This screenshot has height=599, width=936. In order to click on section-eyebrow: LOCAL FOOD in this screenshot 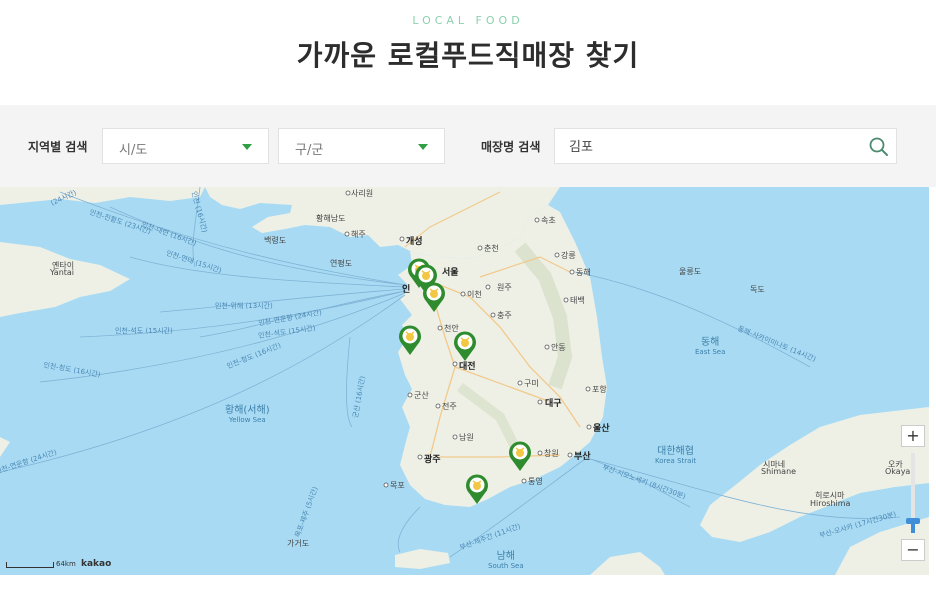, I will do `click(468, 20)`.